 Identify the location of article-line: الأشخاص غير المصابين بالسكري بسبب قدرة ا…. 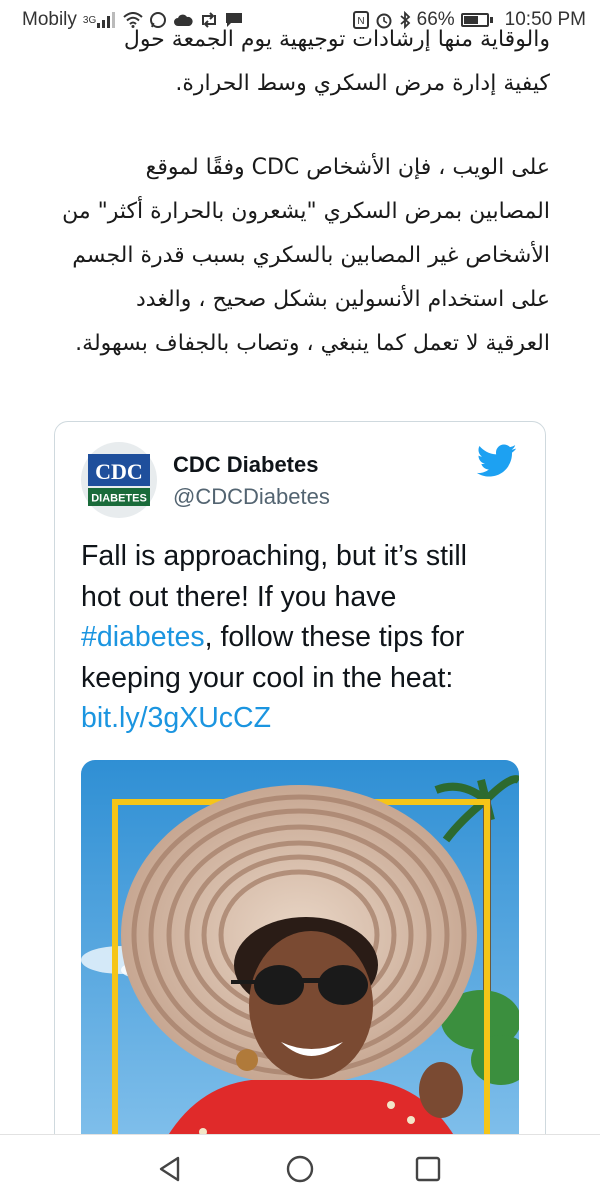
(311, 255).